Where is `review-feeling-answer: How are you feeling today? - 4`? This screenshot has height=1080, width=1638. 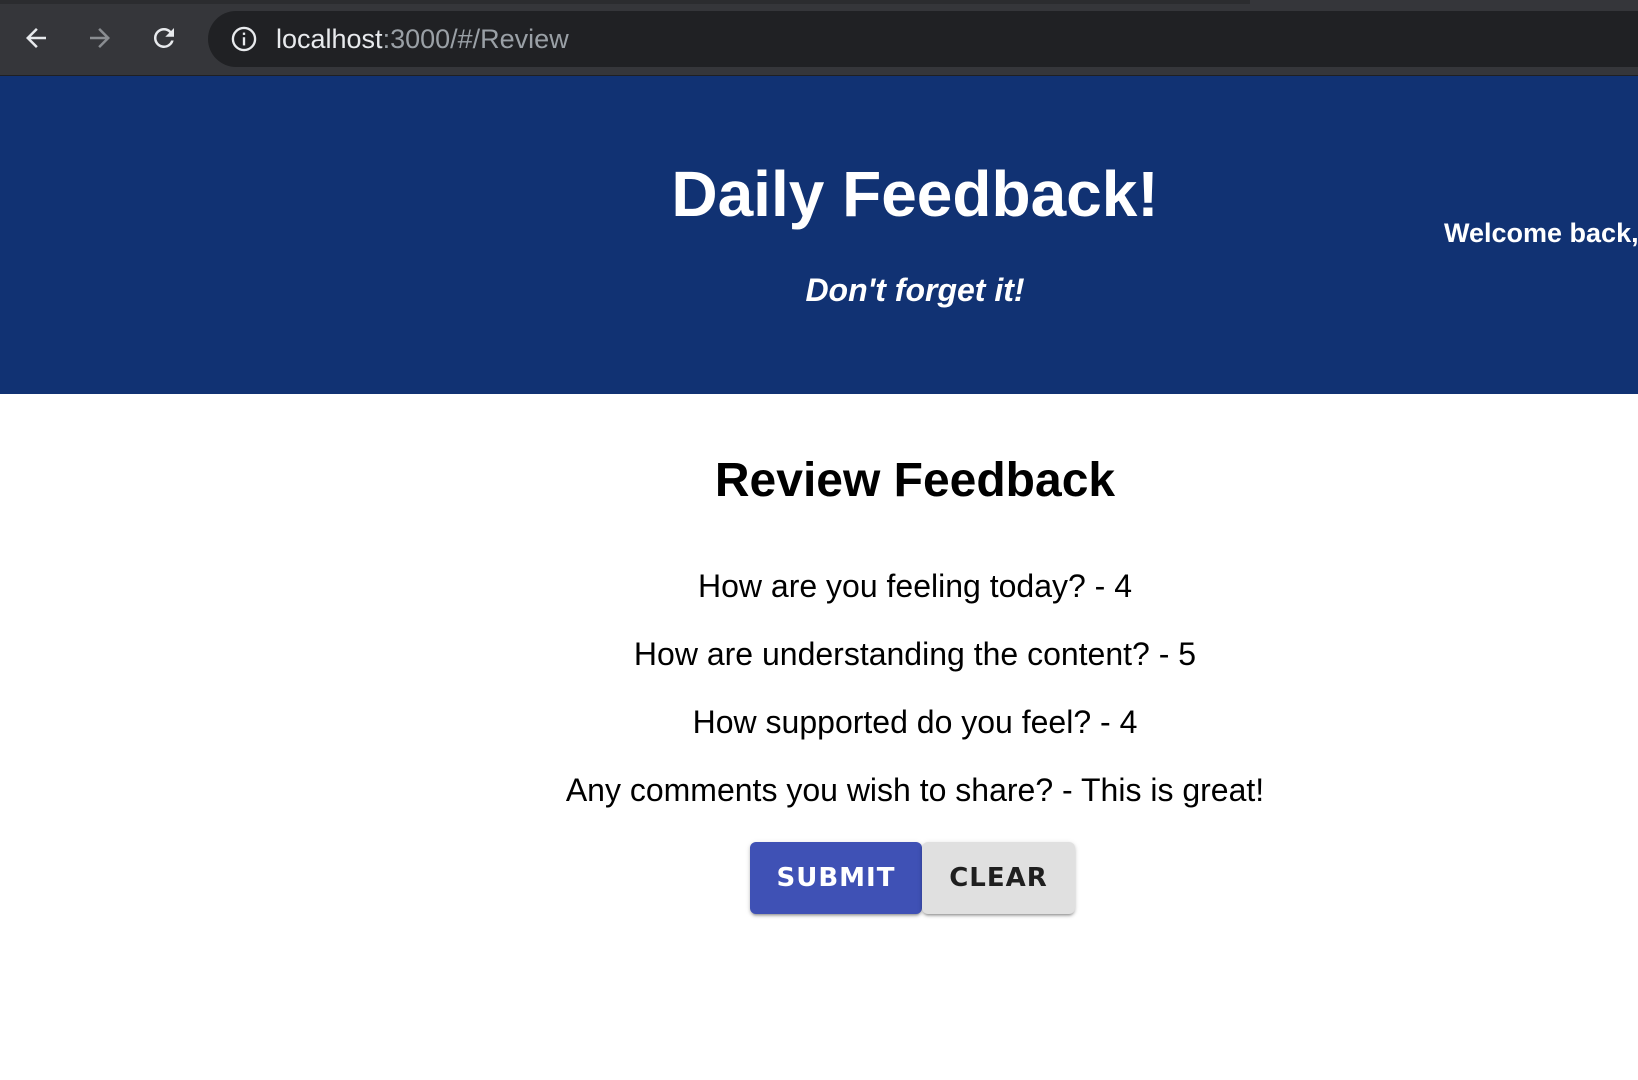
review-feeling-answer: How are you feeling today? - 4 is located at coordinates (915, 586).